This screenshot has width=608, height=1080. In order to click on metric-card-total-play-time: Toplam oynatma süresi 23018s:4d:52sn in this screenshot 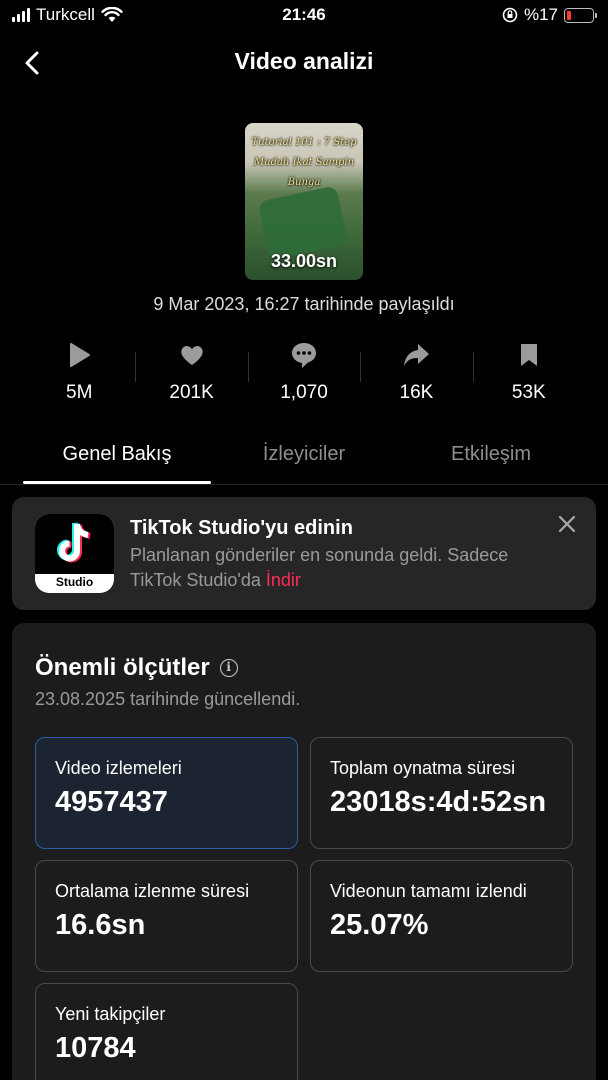, I will do `click(441, 793)`.